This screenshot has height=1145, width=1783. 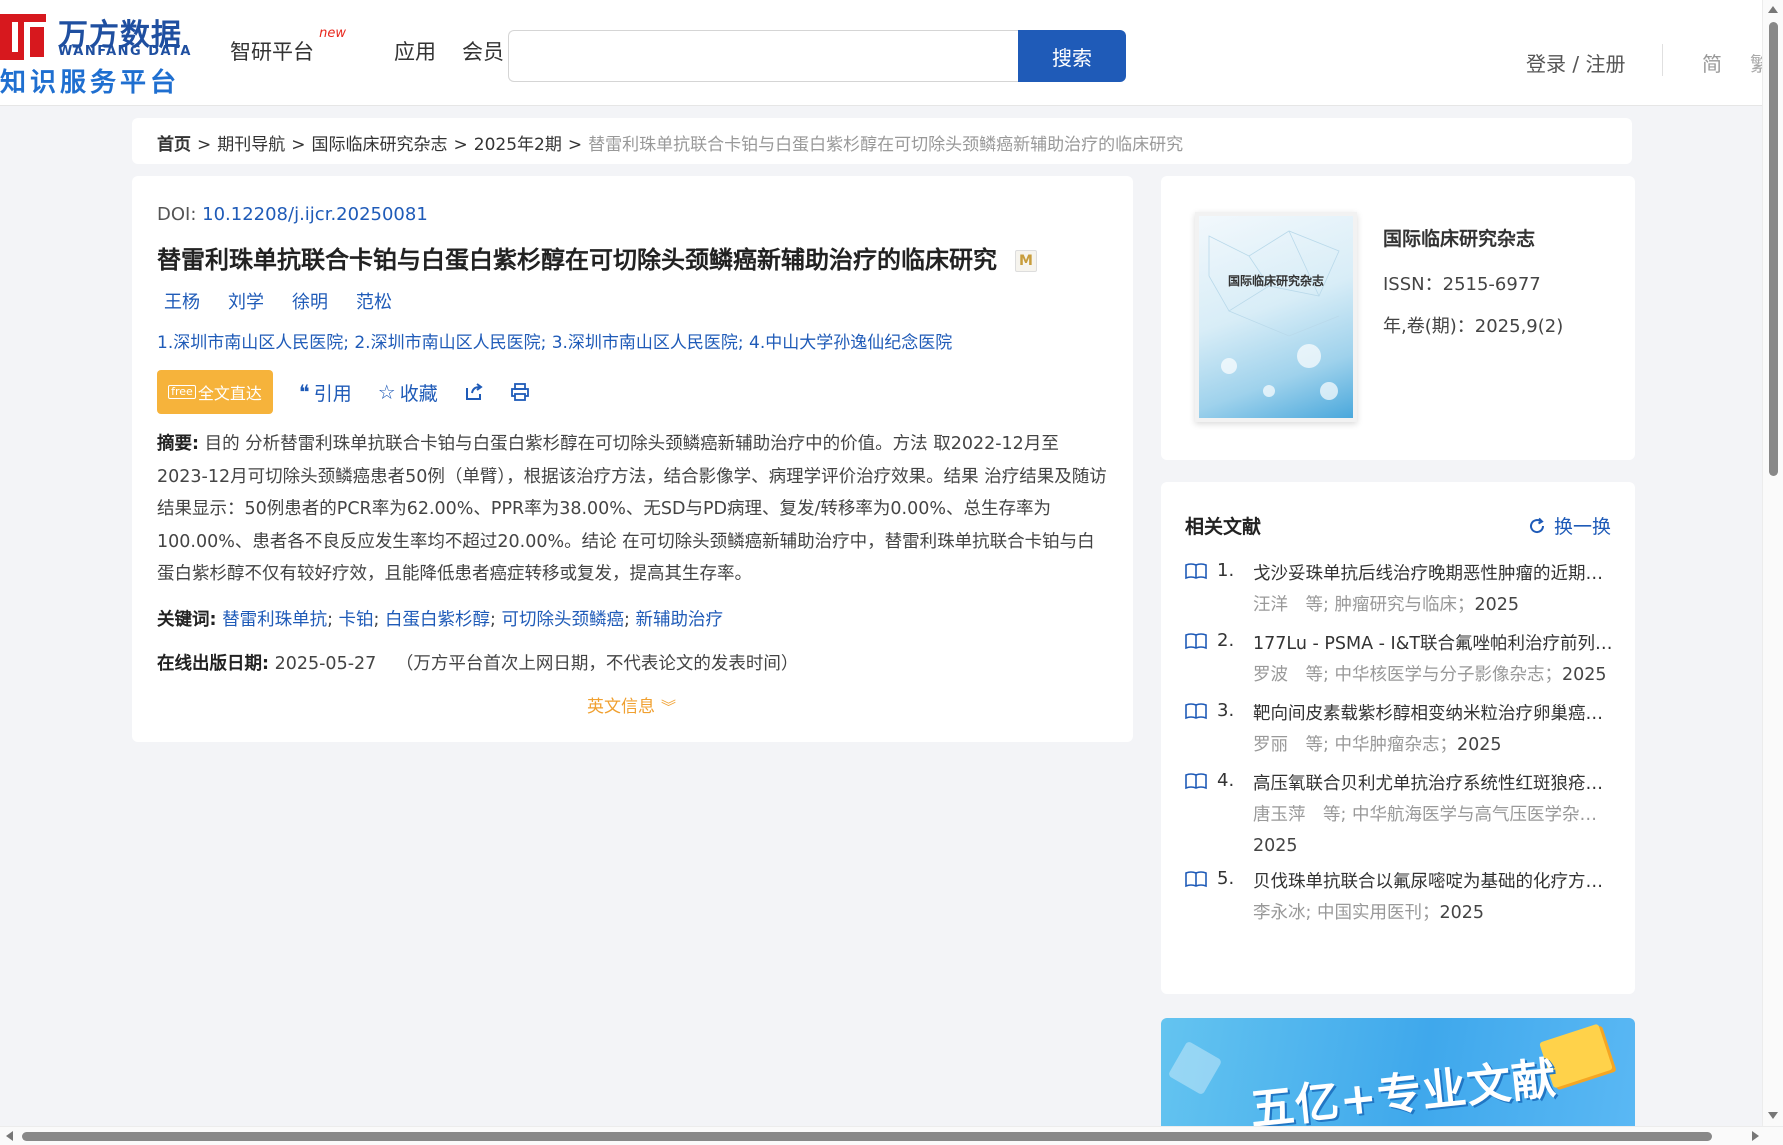 I want to click on star-icon: ☆, so click(x=386, y=392).